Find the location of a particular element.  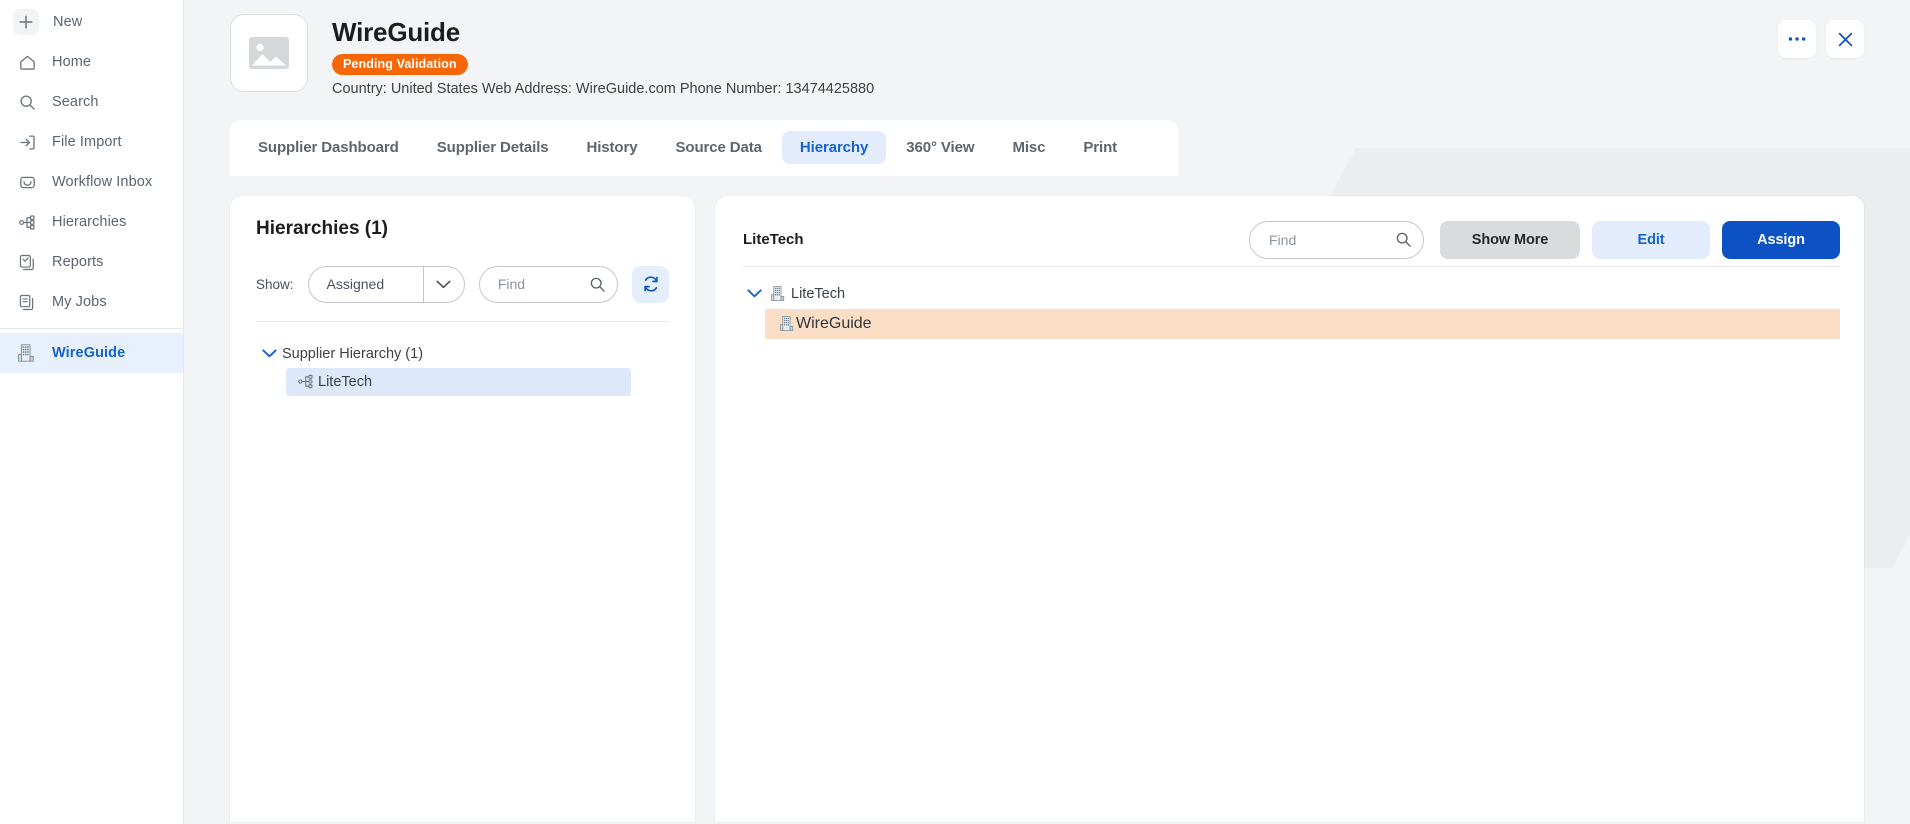

sidebar-item-home: Home is located at coordinates (91, 62).